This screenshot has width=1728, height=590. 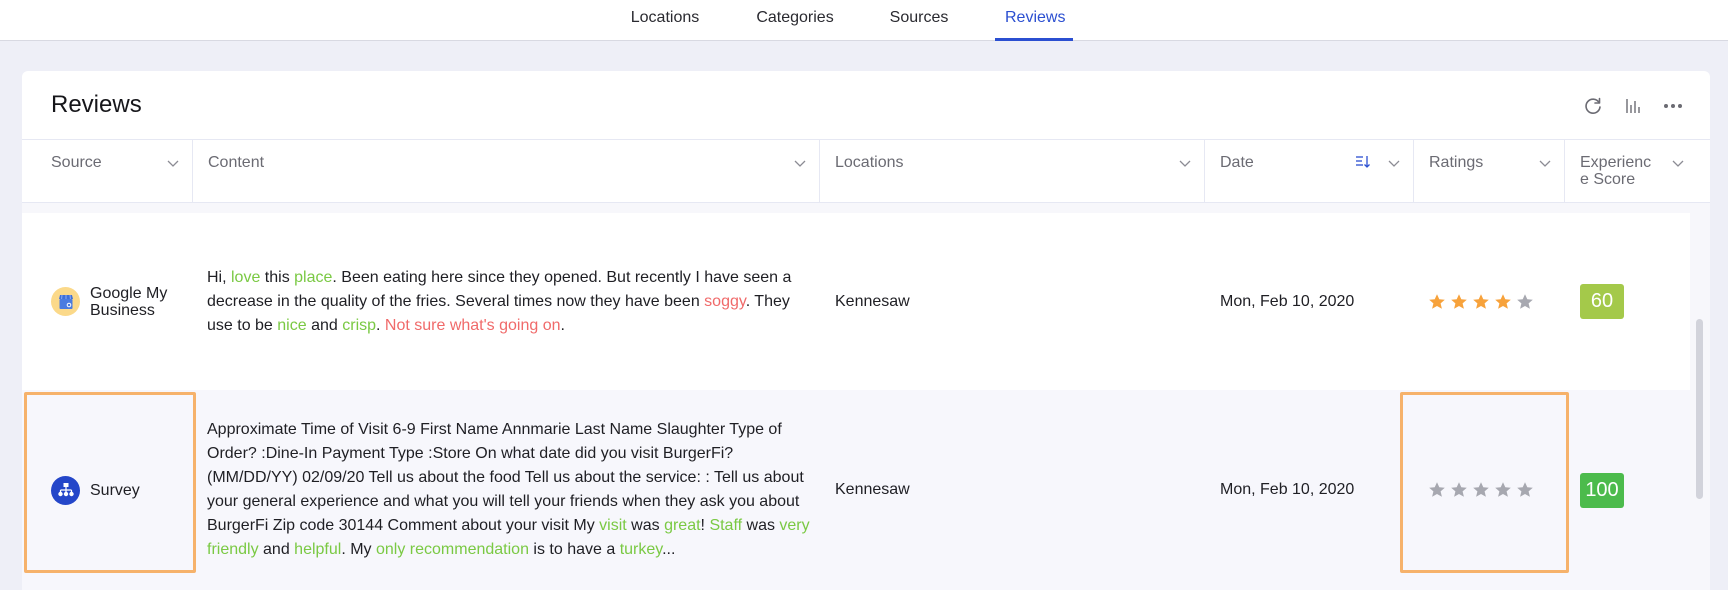 I want to click on experience-score-badge: 100, so click(x=1602, y=490).